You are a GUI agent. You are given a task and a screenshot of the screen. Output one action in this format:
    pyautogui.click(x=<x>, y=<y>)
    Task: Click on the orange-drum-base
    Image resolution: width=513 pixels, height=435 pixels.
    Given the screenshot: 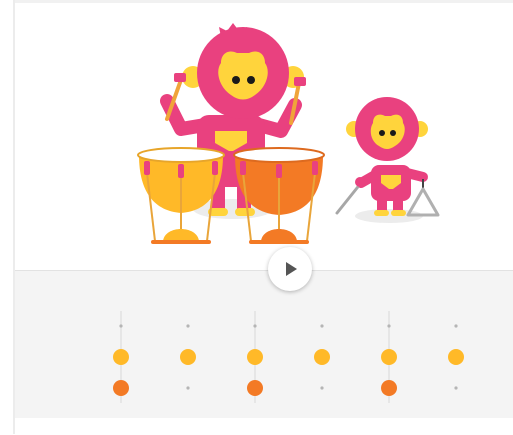 What is the action you would take?
    pyautogui.click(x=279, y=235)
    